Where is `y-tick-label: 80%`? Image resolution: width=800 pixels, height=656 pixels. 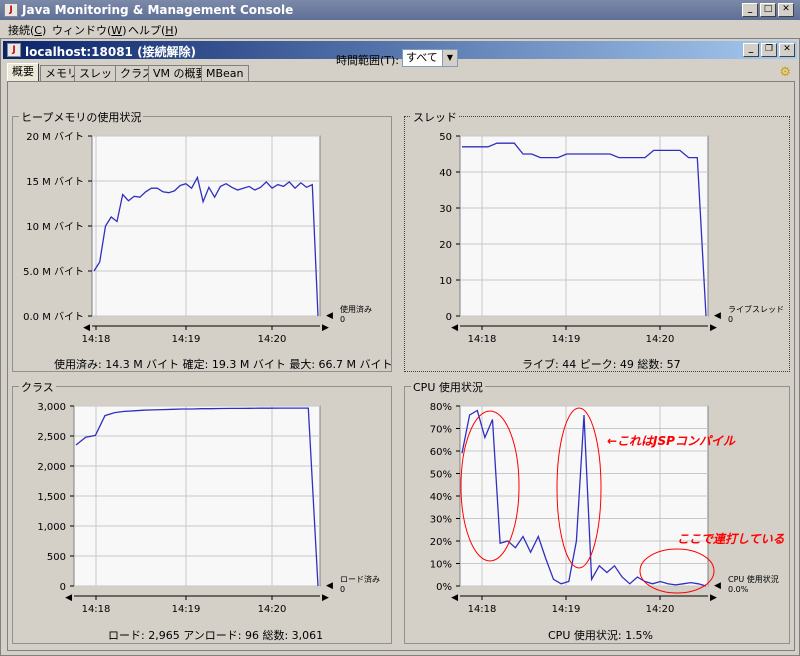 y-tick-label: 80% is located at coordinates (441, 407).